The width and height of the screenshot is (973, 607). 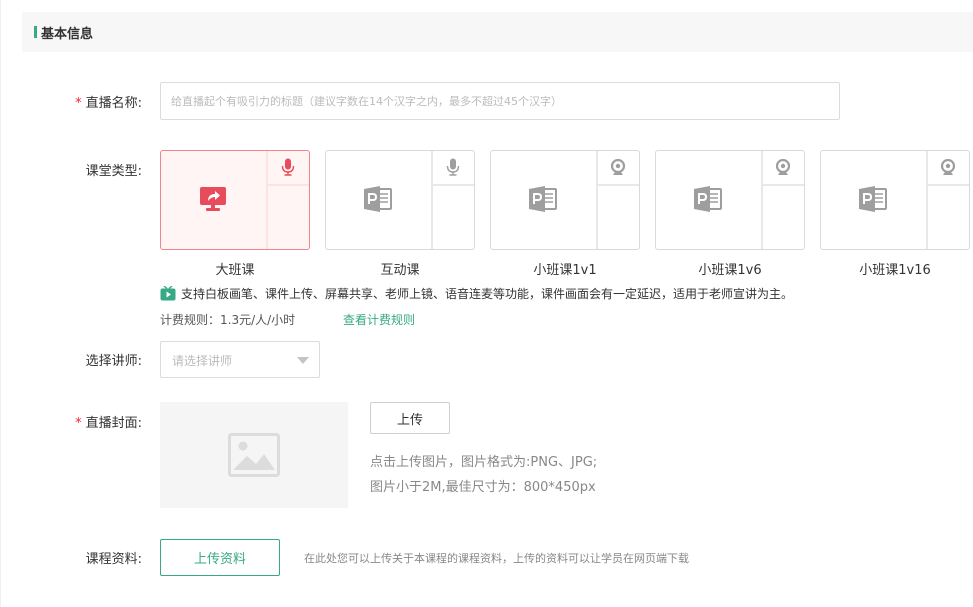 I want to click on cover-preview, so click(x=254, y=455).